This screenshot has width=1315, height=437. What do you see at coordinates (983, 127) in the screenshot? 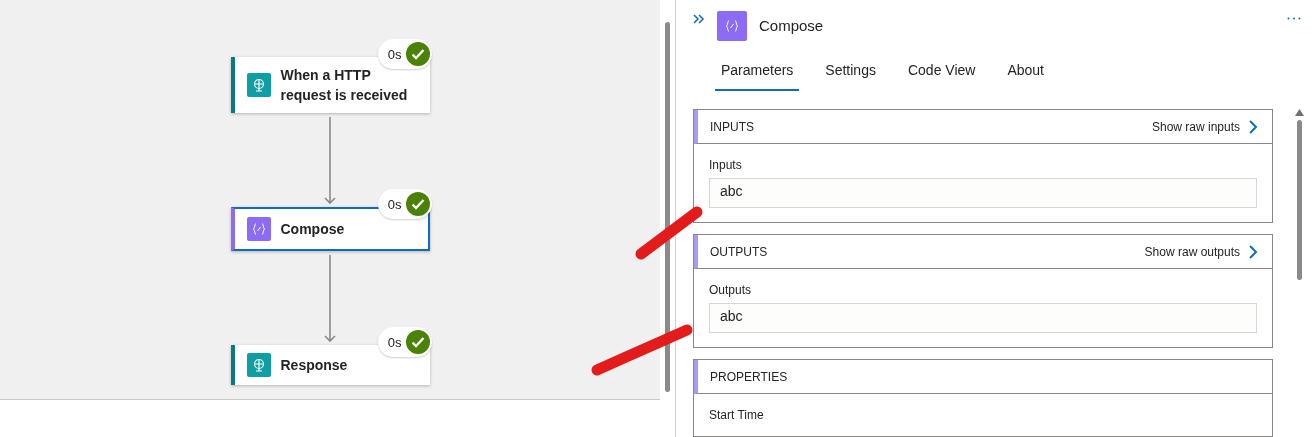
I see `section-header: INPUTS Show raw inputs` at bounding box center [983, 127].